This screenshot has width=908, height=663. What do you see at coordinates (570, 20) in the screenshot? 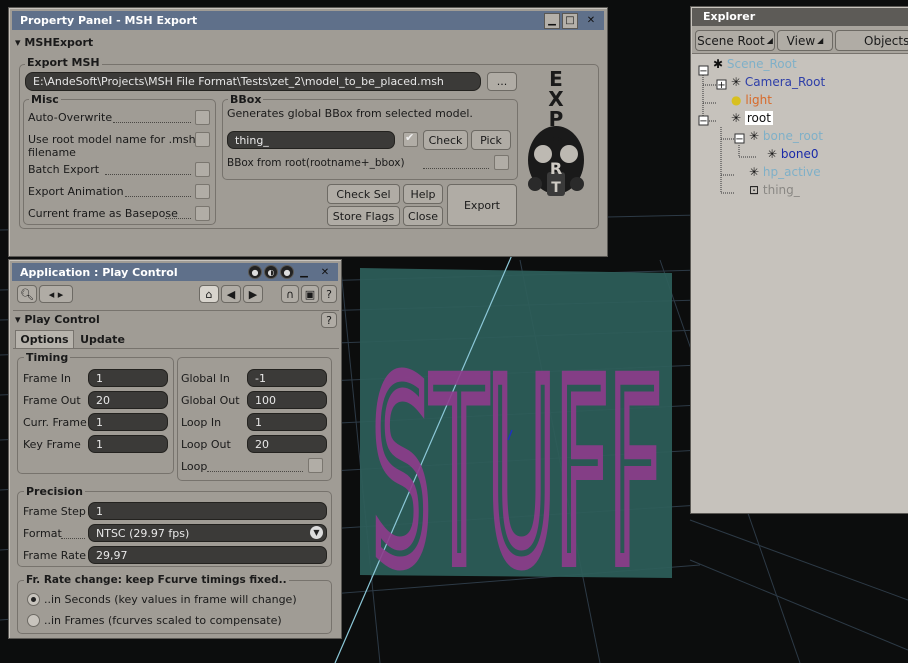
I see `maximize-icon: □` at bounding box center [570, 20].